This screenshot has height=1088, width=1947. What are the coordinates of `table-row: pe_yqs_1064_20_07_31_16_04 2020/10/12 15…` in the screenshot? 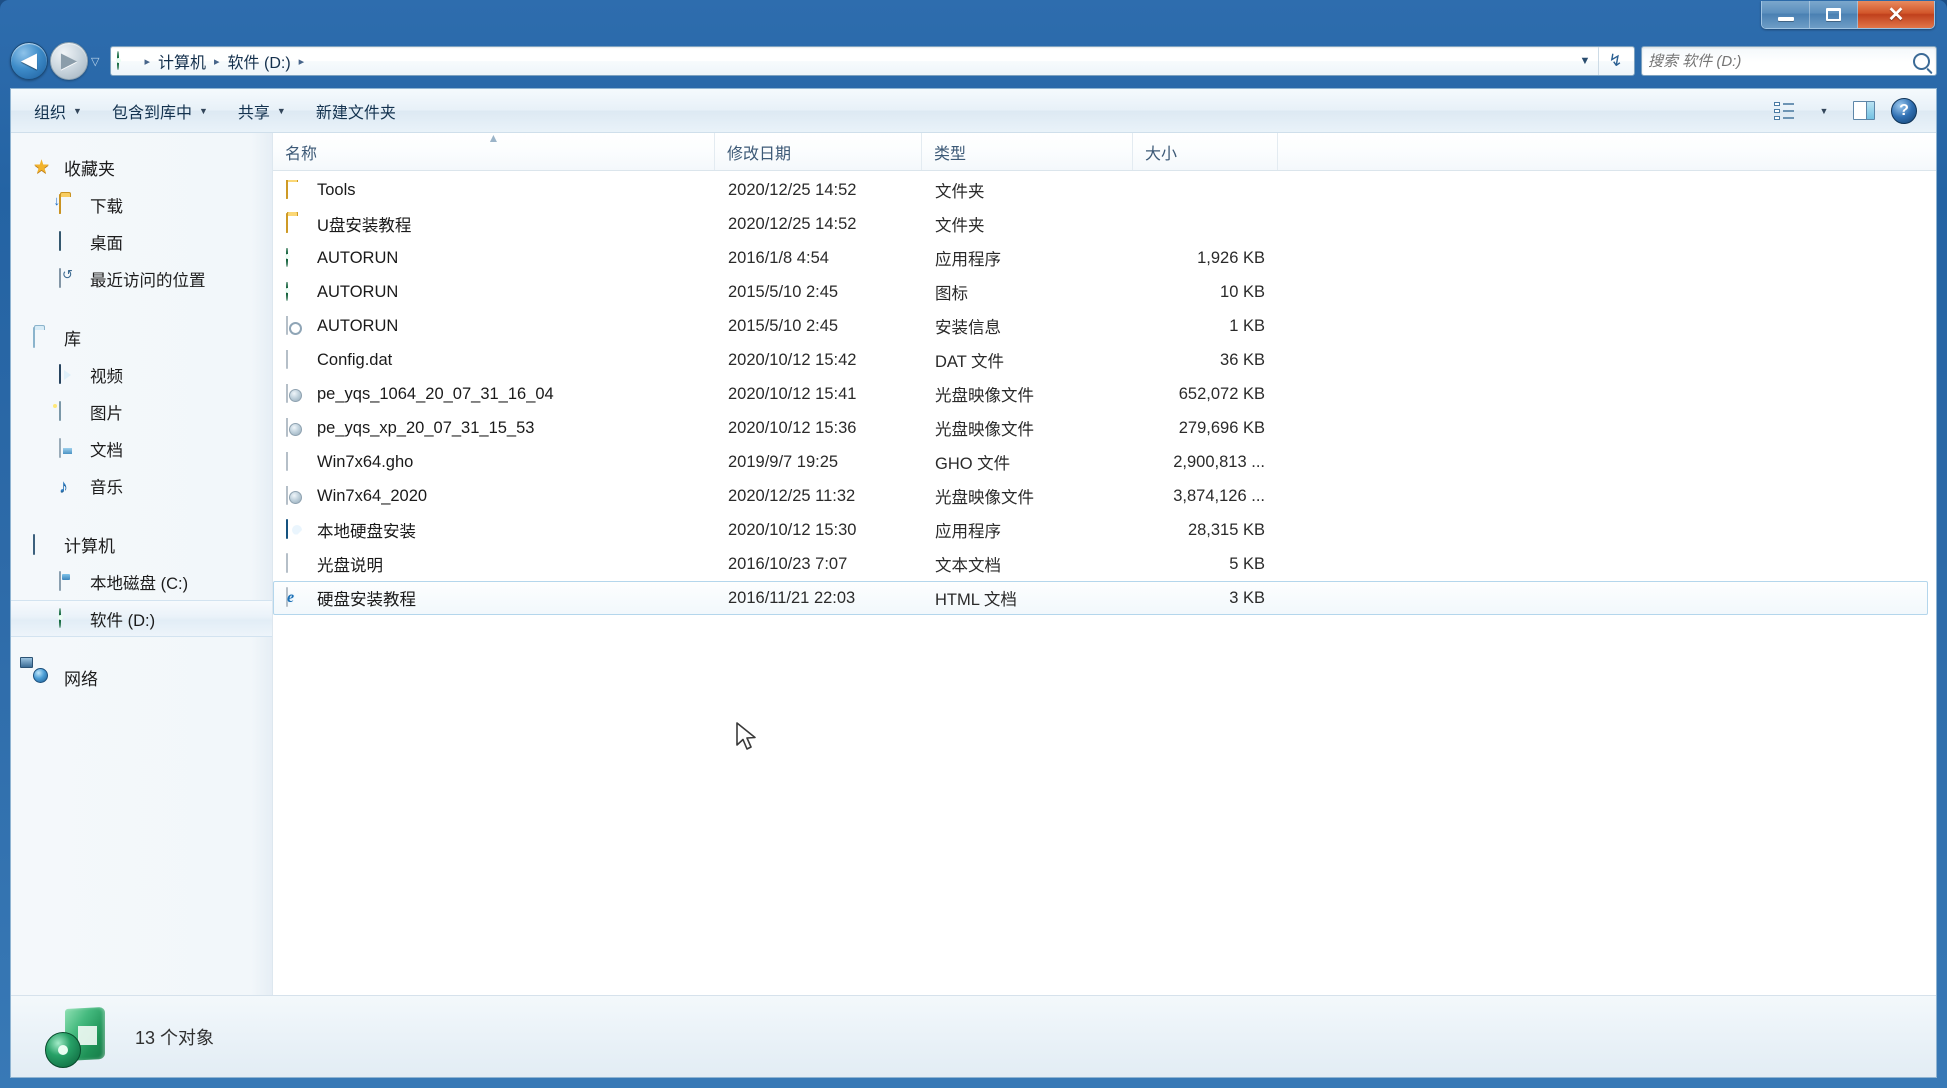 It's located at (1100, 394).